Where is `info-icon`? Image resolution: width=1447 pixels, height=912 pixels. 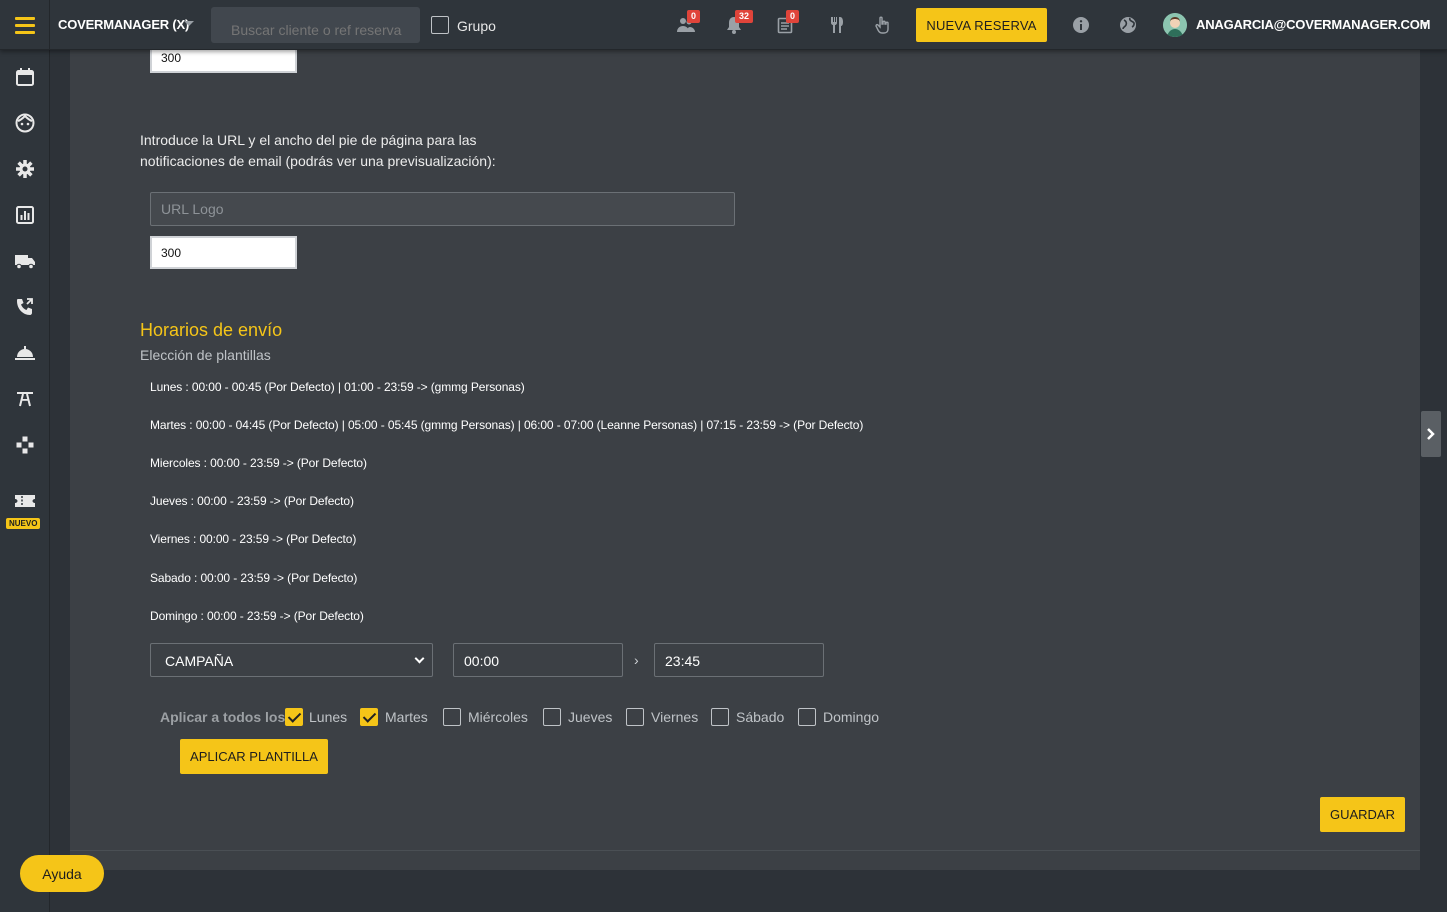 info-icon is located at coordinates (1081, 25).